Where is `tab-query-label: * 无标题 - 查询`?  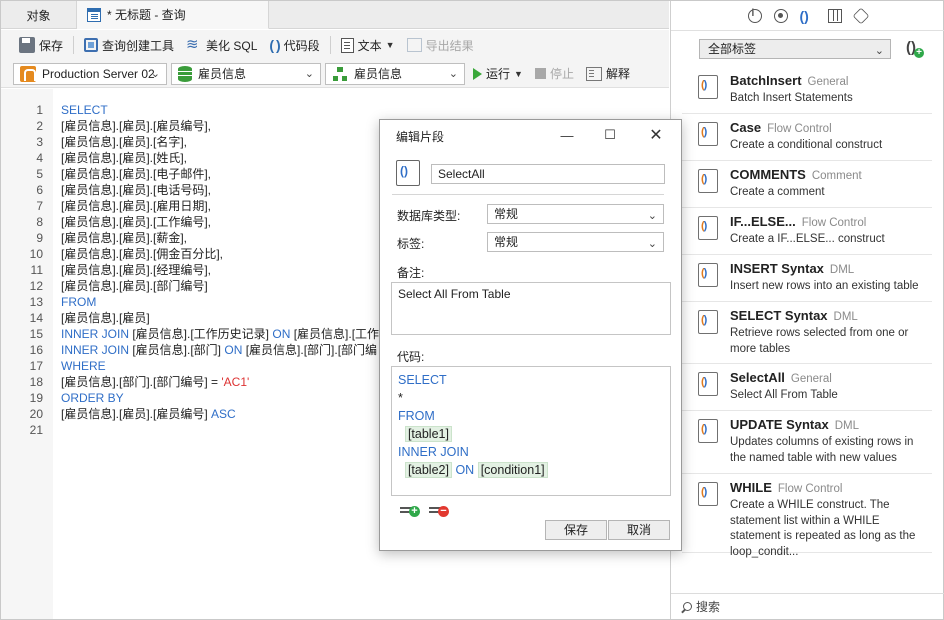
tab-query-label: * 无标题 - 查询 is located at coordinates (146, 15).